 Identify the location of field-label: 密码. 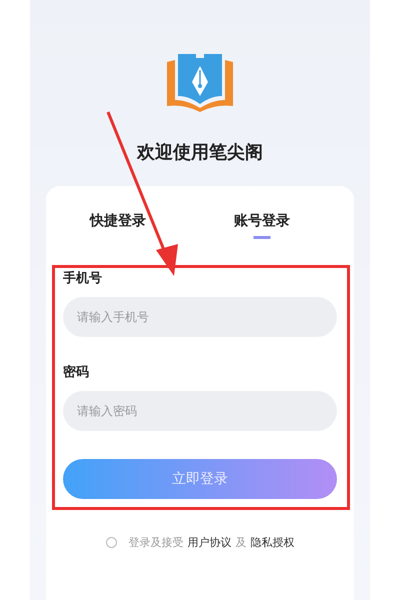
(76, 372).